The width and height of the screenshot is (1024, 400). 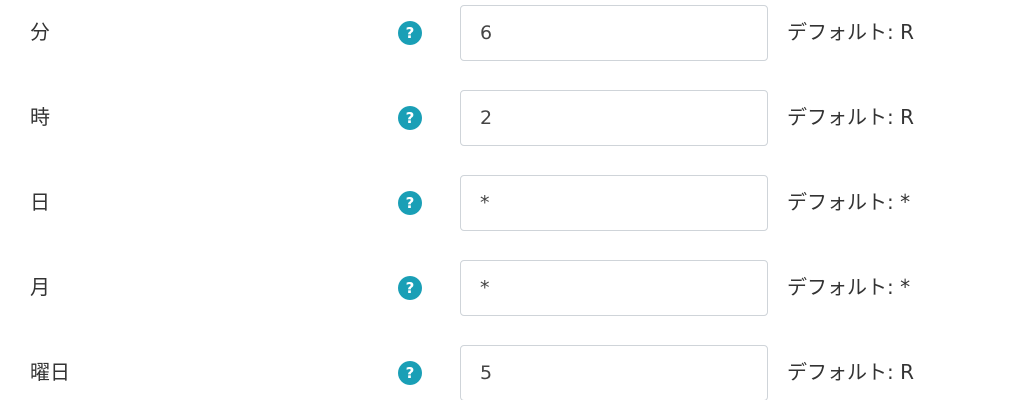 What do you see at coordinates (40, 117) in the screenshot?
I see `hour-label: 時` at bounding box center [40, 117].